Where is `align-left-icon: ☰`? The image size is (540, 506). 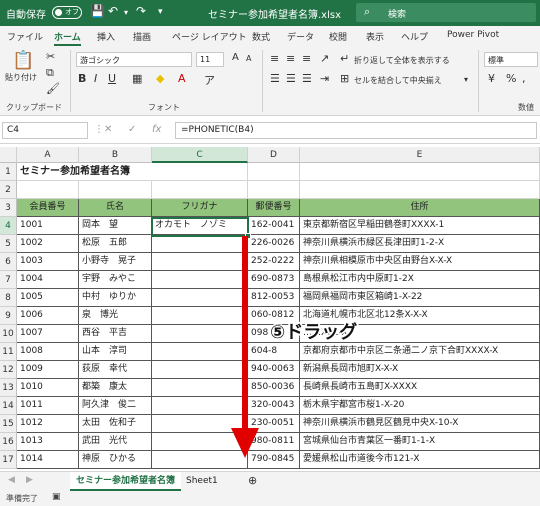 align-left-icon: ☰ is located at coordinates (275, 78).